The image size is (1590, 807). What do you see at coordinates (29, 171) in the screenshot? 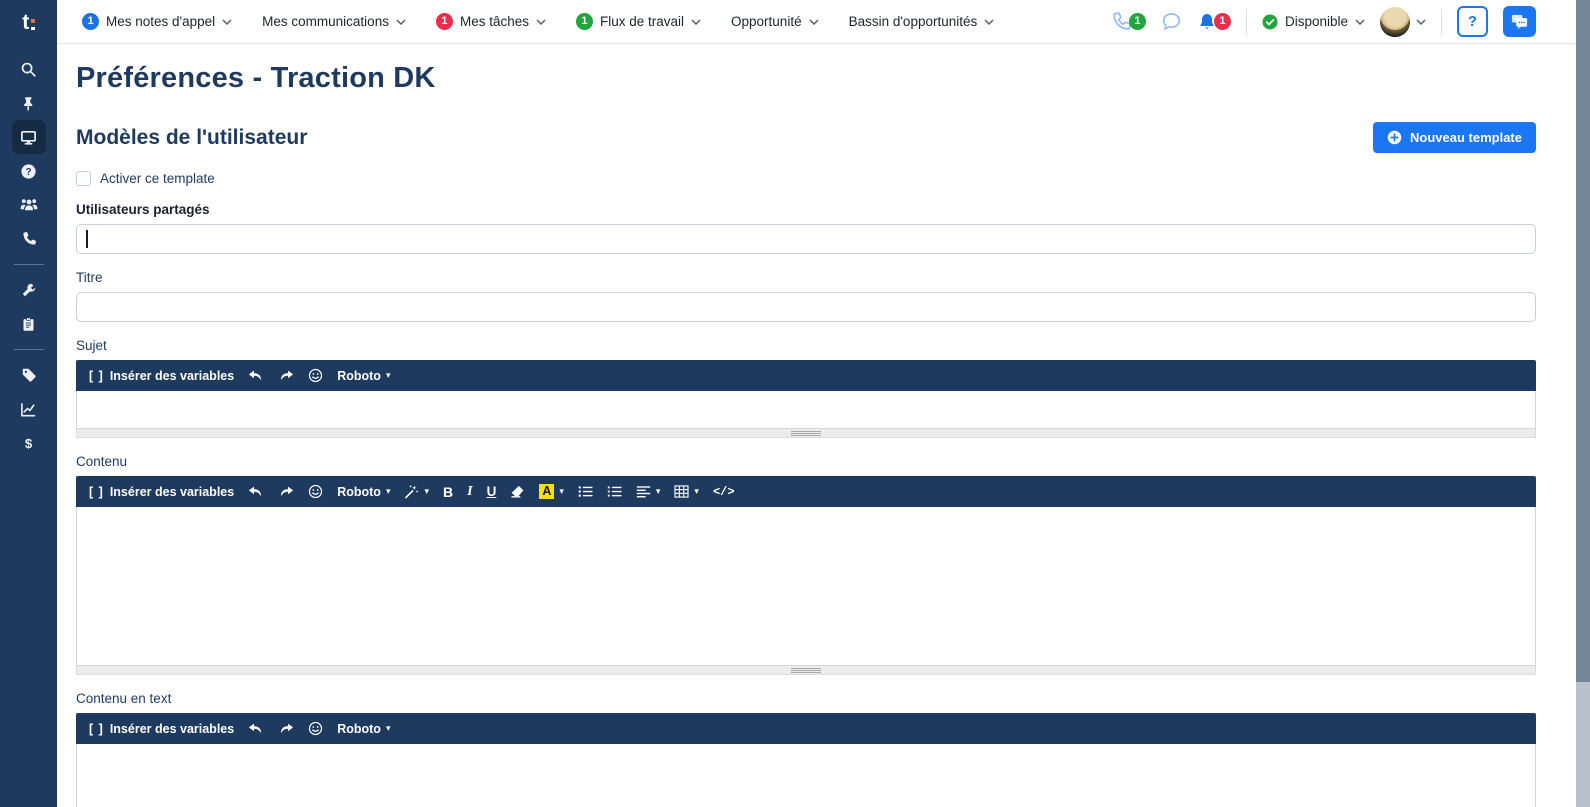
I see `sidebar-item-help-circle: ?` at bounding box center [29, 171].